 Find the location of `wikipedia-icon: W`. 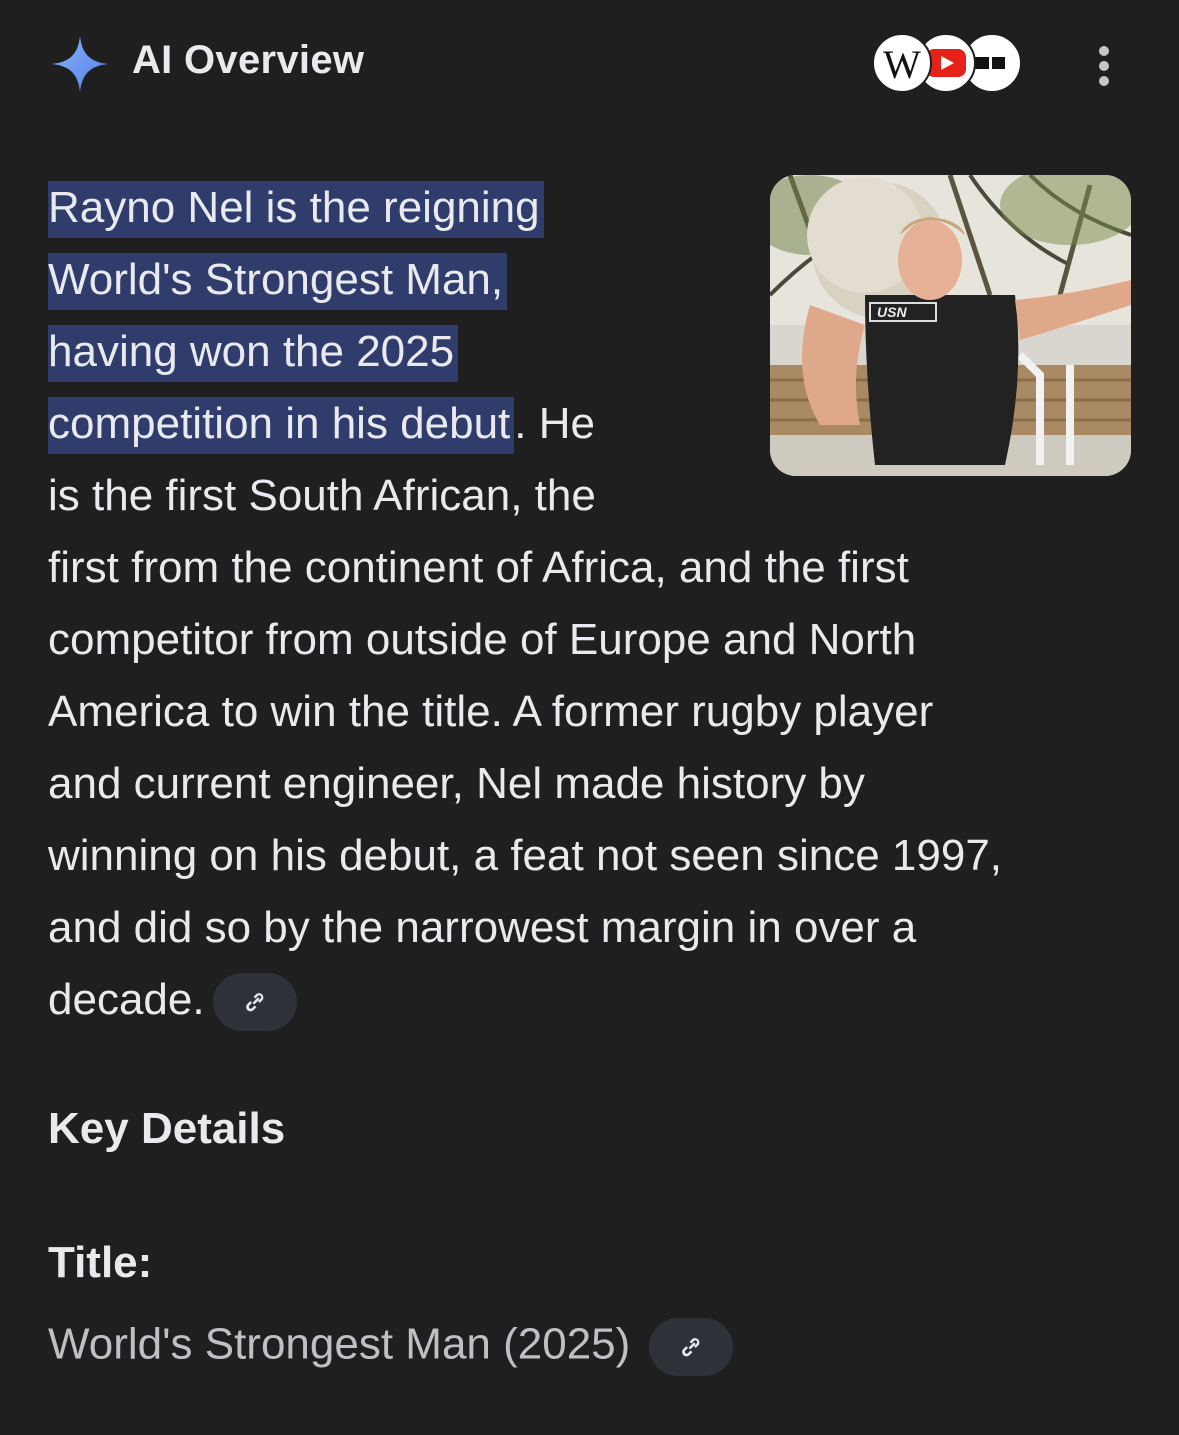

wikipedia-icon: W is located at coordinates (902, 63).